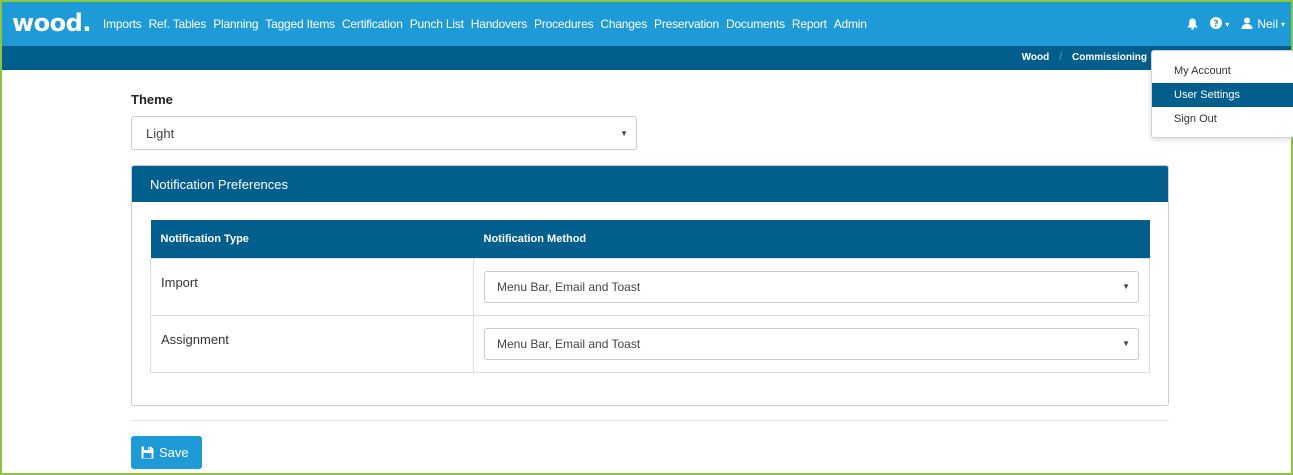  Describe the element at coordinates (1109, 57) in the screenshot. I see `breadcrumb-current: Commissioning` at that location.